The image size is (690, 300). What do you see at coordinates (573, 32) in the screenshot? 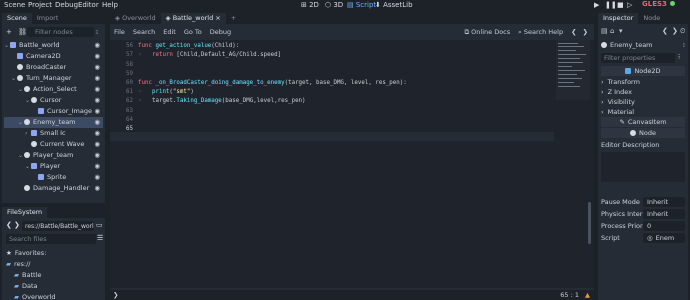
I see `previous-script-icon: ❮` at bounding box center [573, 32].